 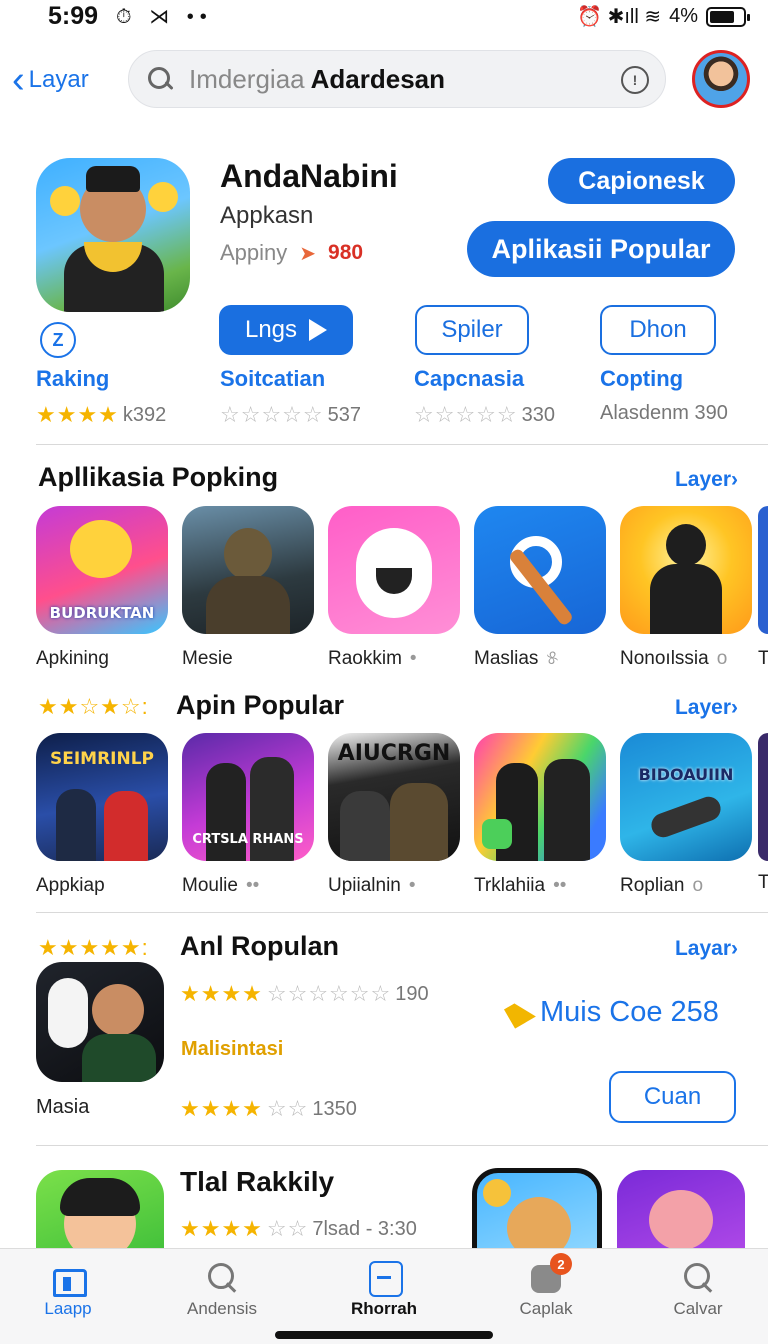 I want to click on app-name-partial: T, so click(x=763, y=658).